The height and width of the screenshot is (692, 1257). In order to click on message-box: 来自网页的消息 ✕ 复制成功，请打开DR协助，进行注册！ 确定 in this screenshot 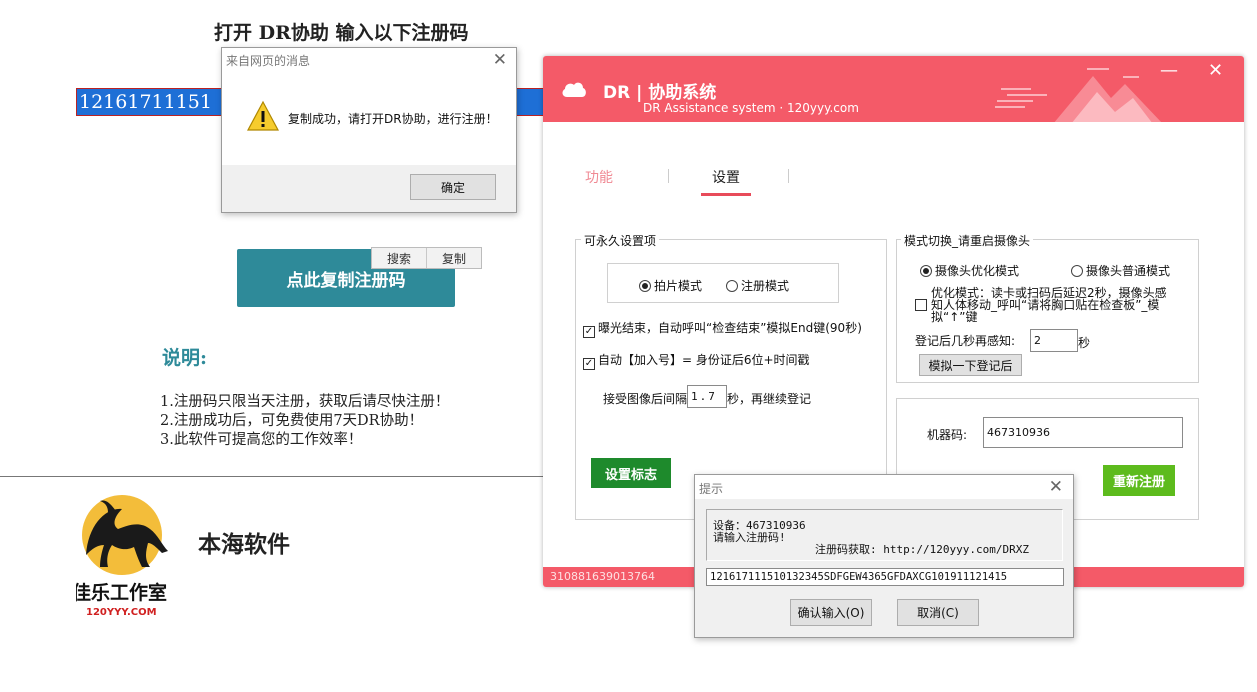, I will do `click(369, 130)`.